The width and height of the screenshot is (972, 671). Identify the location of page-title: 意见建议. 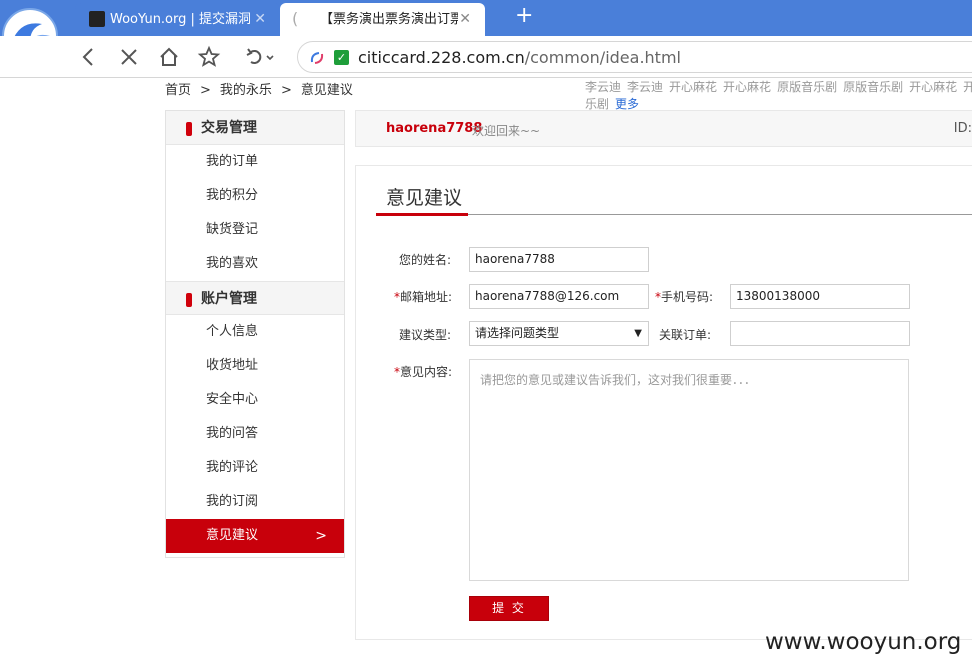
(424, 198).